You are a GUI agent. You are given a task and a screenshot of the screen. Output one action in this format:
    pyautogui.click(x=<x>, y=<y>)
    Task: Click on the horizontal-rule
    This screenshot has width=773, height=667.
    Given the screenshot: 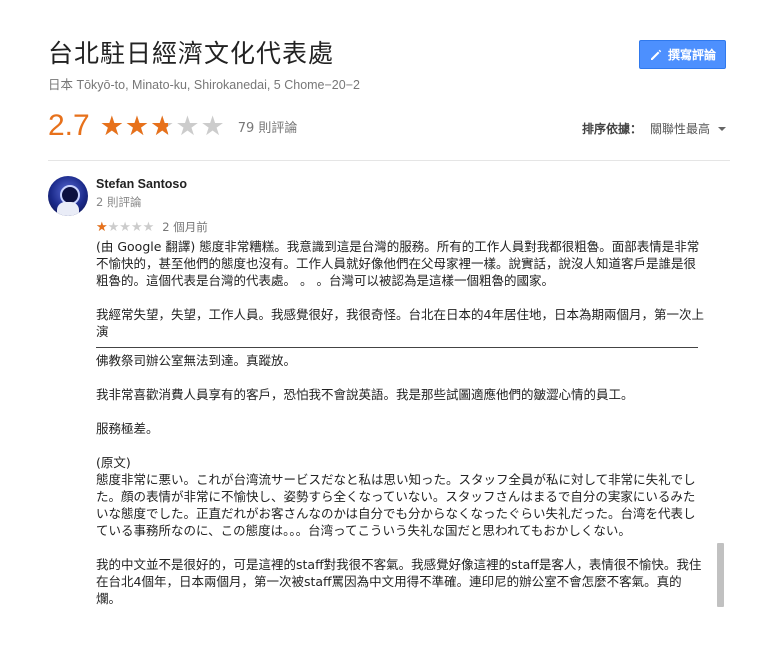 What is the action you would take?
    pyautogui.click(x=397, y=347)
    